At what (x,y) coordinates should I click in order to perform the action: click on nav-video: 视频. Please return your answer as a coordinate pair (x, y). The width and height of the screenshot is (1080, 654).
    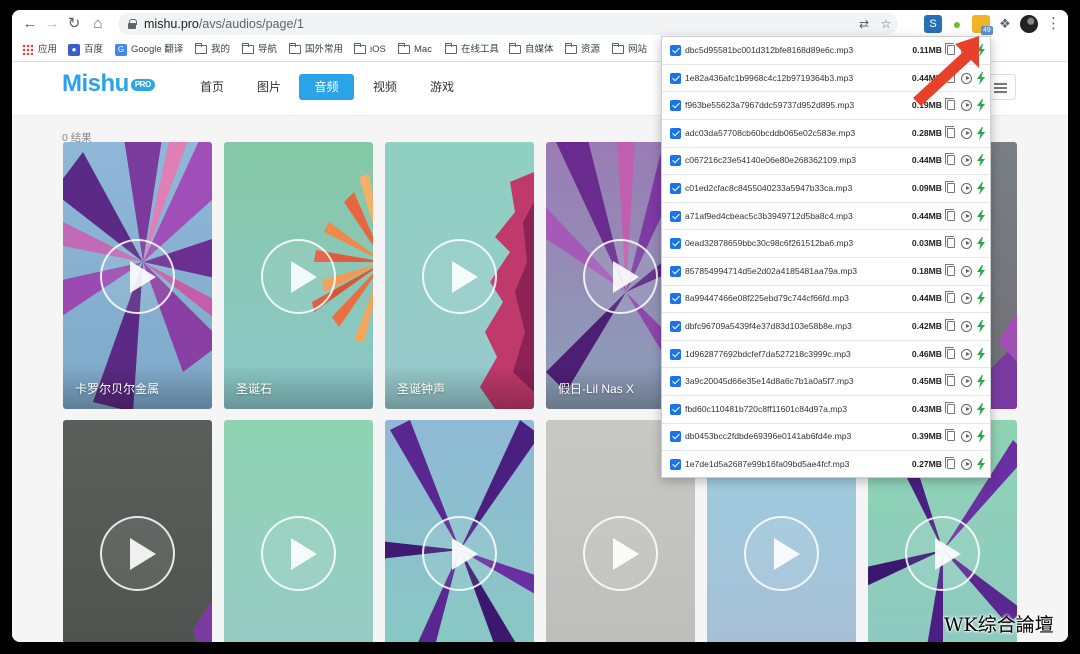
    Looking at the image, I should click on (385, 87).